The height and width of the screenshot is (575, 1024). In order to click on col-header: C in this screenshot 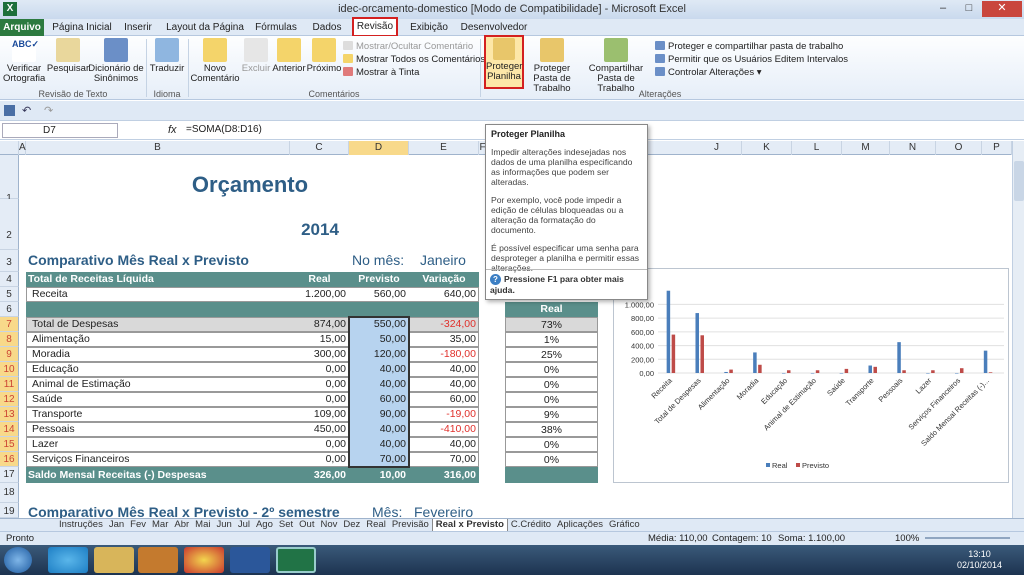, I will do `click(319, 148)`.